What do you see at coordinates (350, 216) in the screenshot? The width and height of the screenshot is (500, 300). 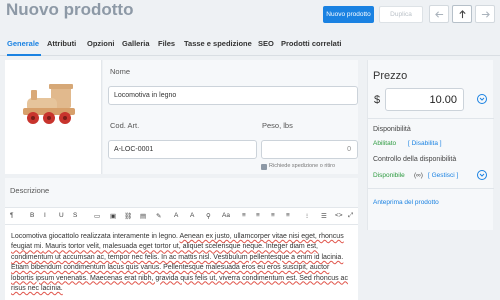 I see `fullscreen-icon: ⤢` at bounding box center [350, 216].